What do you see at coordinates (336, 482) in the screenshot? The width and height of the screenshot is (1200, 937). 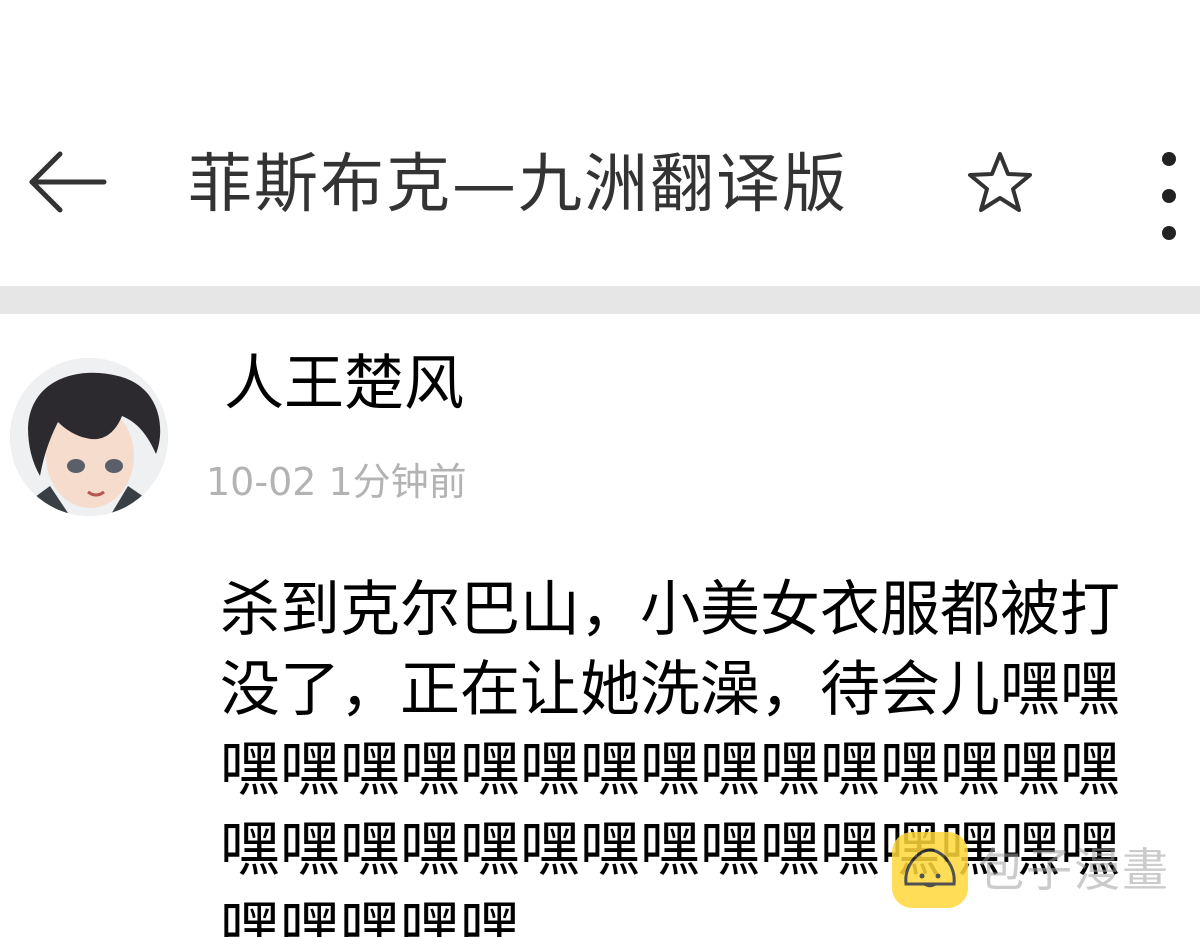 I see `comment-timestamp: 10-02 1分钟前` at bounding box center [336, 482].